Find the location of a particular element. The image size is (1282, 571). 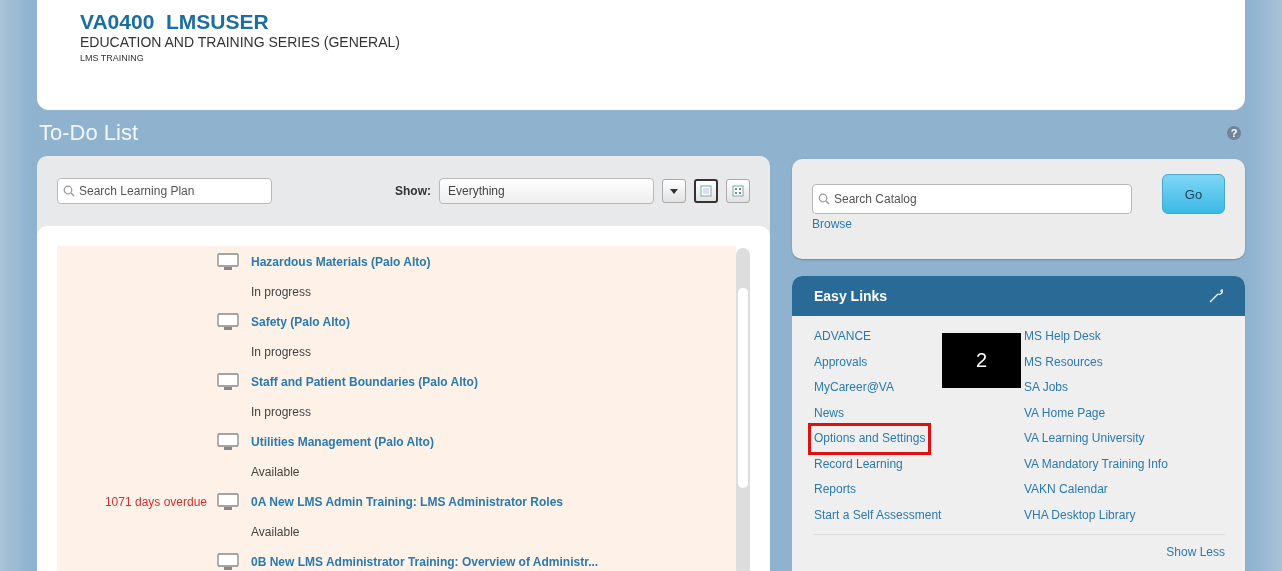

search-field: Search Learning Plan is located at coordinates (164, 191).